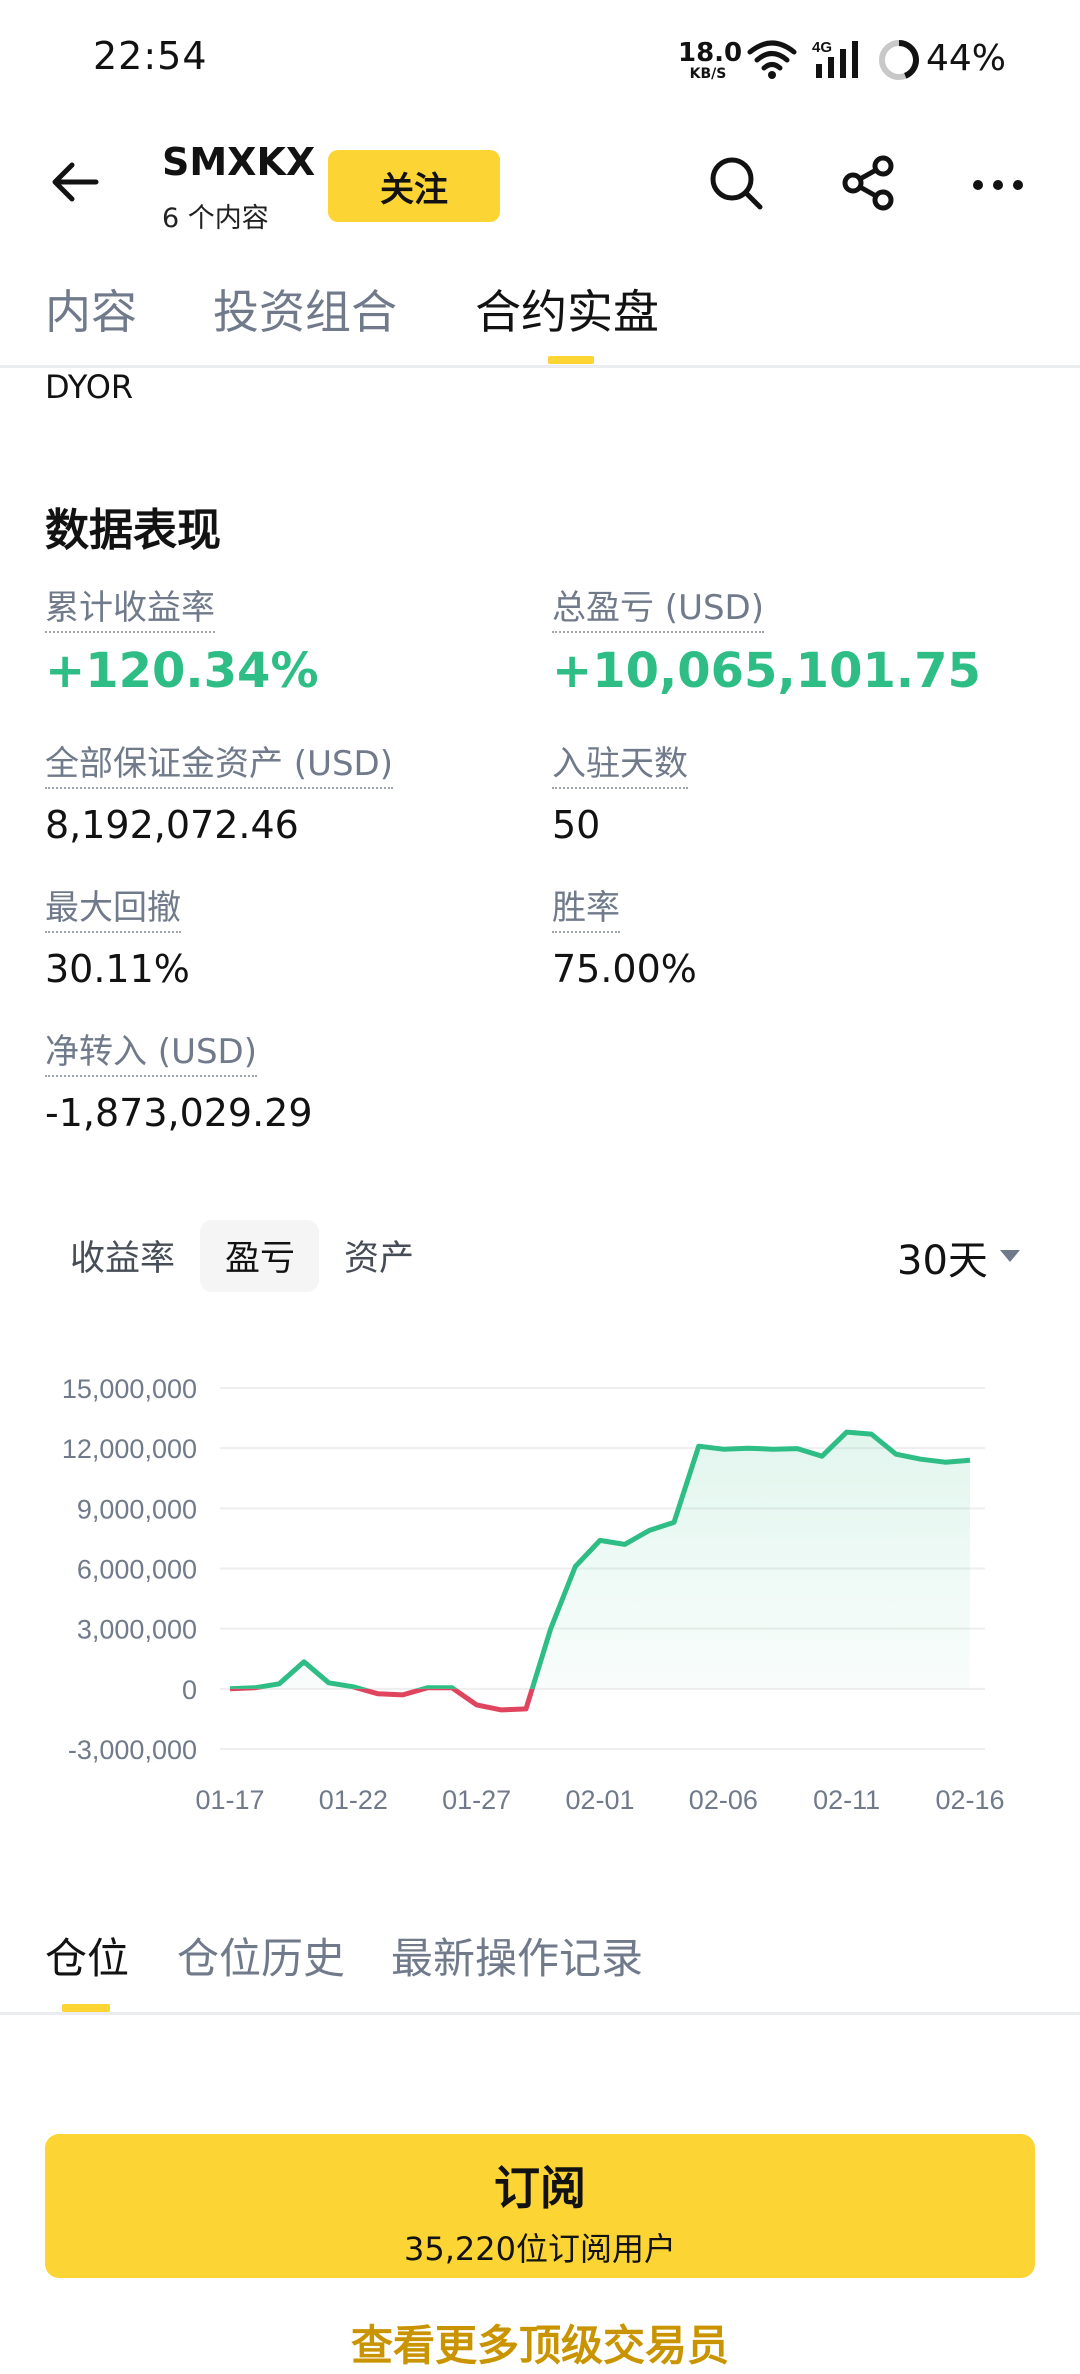 The image size is (1080, 2374). What do you see at coordinates (130, 610) in the screenshot?
I see `cumulative-return-label: 累计收益率` at bounding box center [130, 610].